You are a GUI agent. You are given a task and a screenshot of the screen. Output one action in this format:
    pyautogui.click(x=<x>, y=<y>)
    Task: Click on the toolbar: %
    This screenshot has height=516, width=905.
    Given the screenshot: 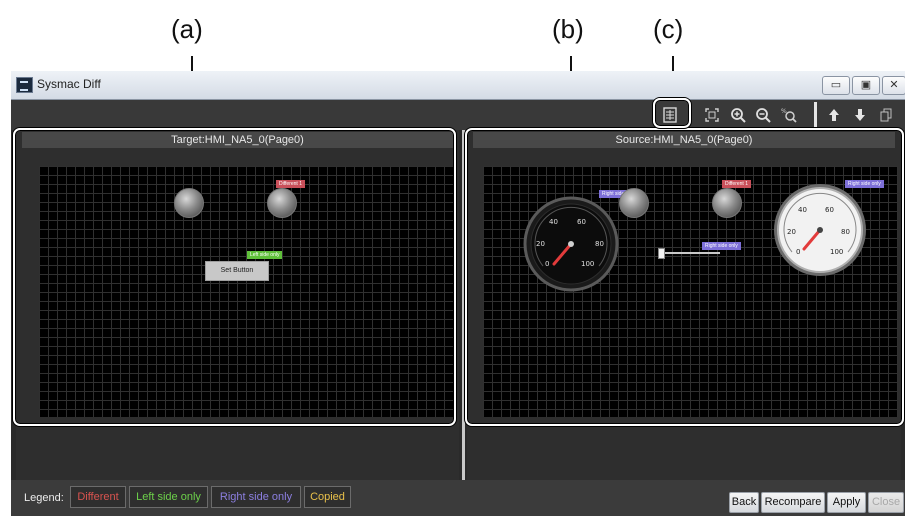 What is the action you would take?
    pyautogui.click(x=458, y=115)
    